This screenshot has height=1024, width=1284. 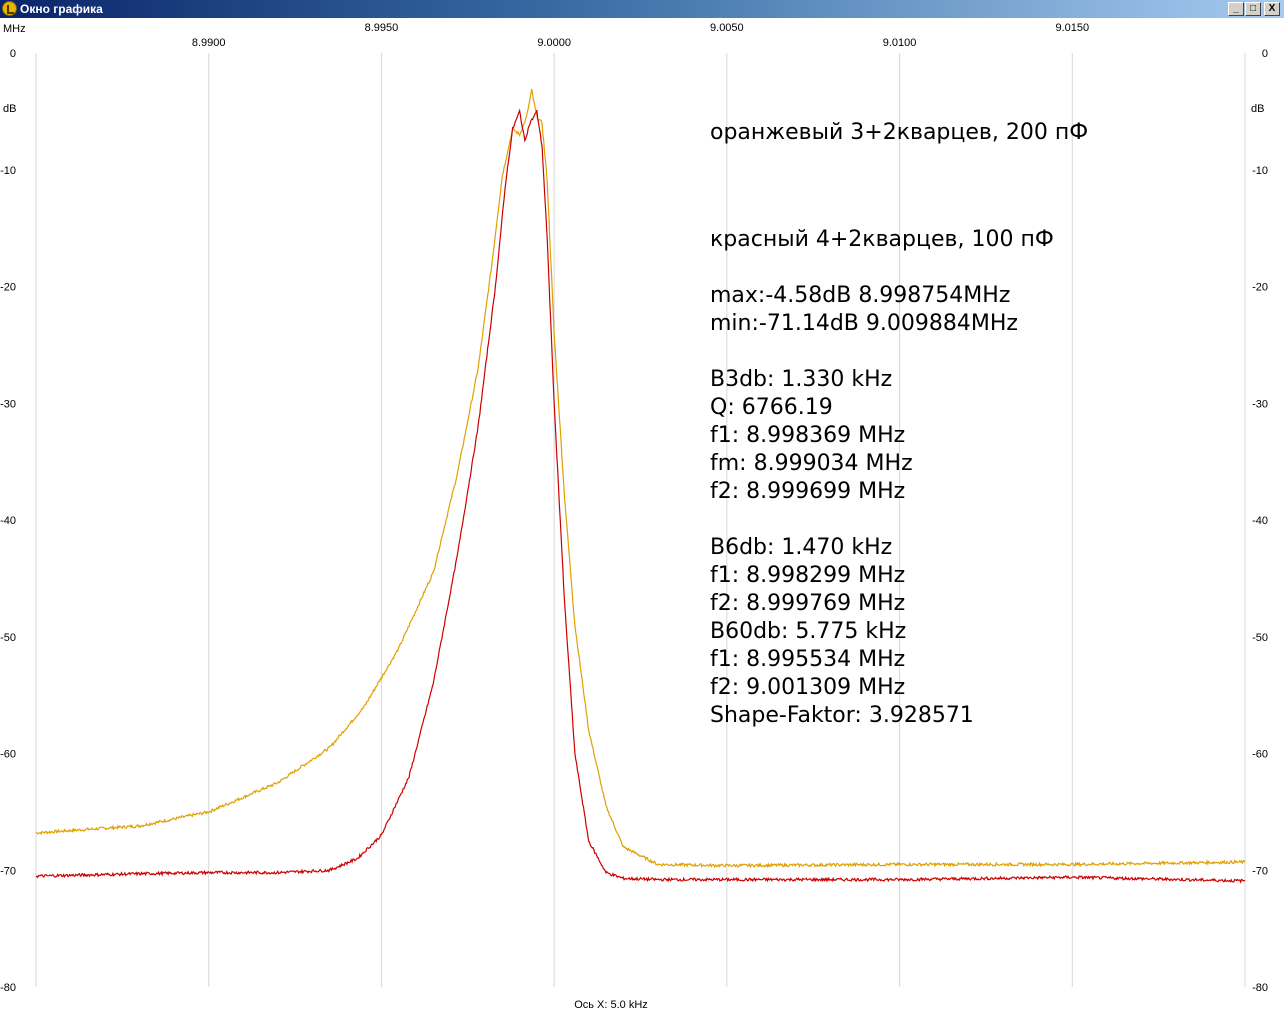 What do you see at coordinates (1253, 9) in the screenshot?
I see `maximize-button: □` at bounding box center [1253, 9].